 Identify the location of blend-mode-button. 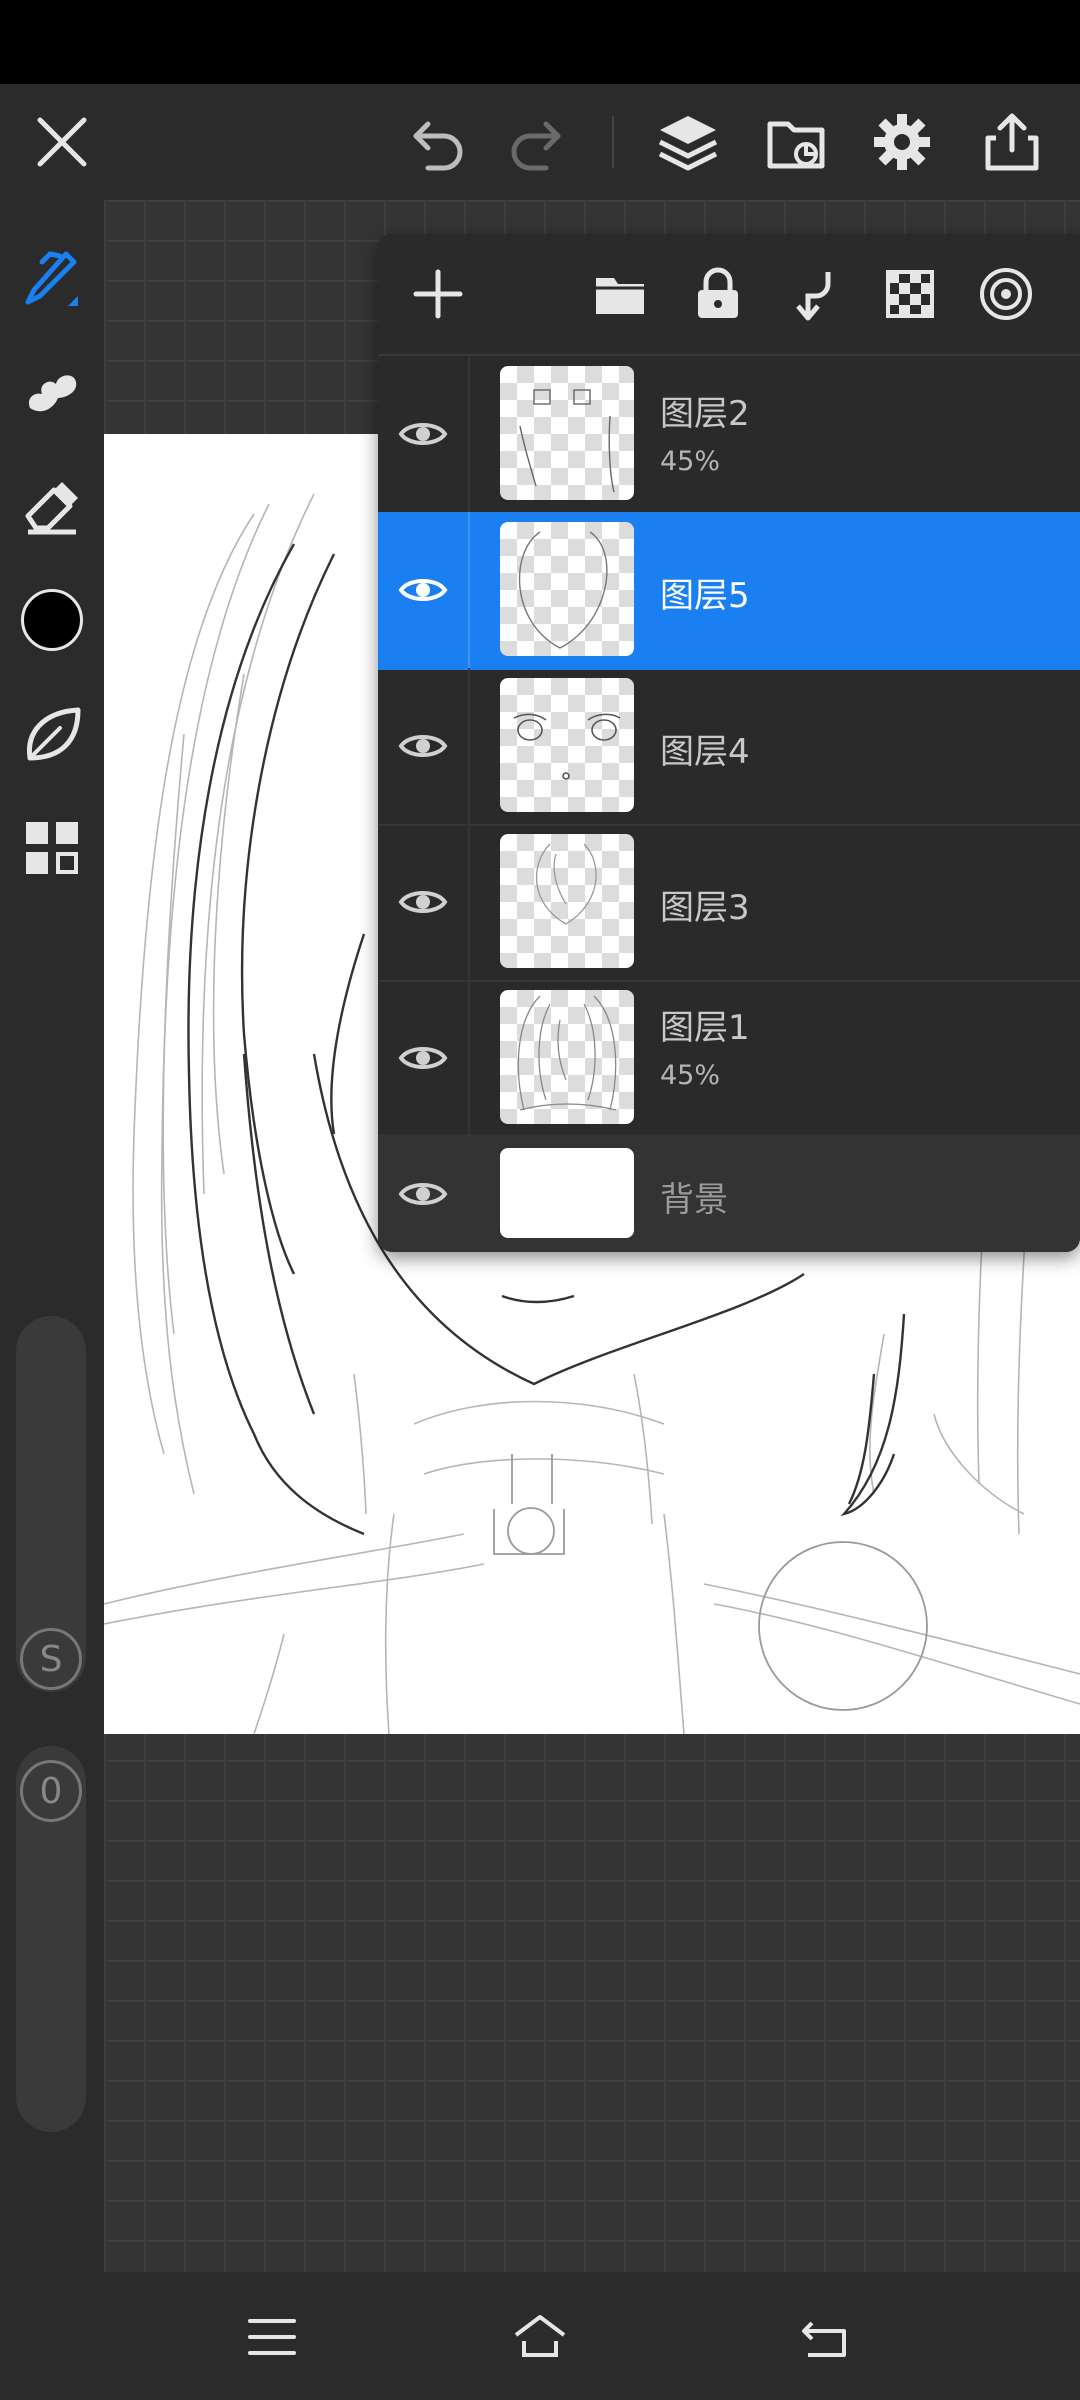
(1006, 294).